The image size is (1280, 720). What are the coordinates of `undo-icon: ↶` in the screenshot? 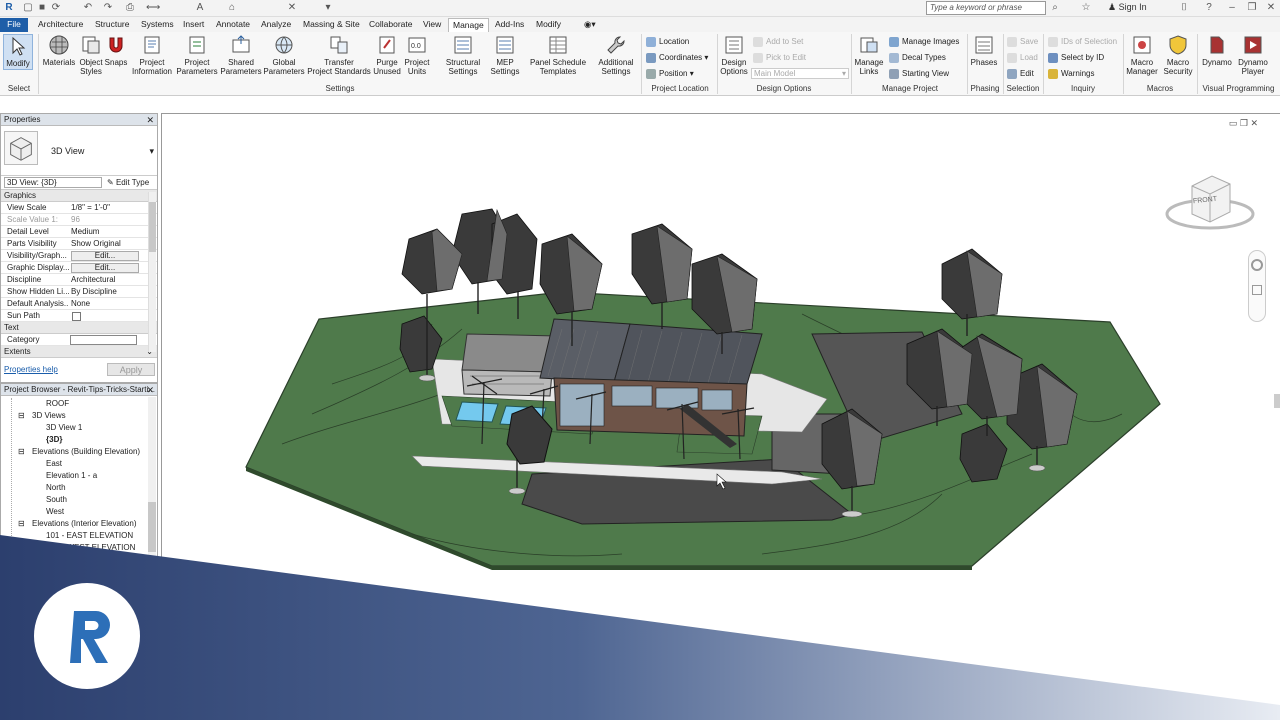 It's located at (88, 8).